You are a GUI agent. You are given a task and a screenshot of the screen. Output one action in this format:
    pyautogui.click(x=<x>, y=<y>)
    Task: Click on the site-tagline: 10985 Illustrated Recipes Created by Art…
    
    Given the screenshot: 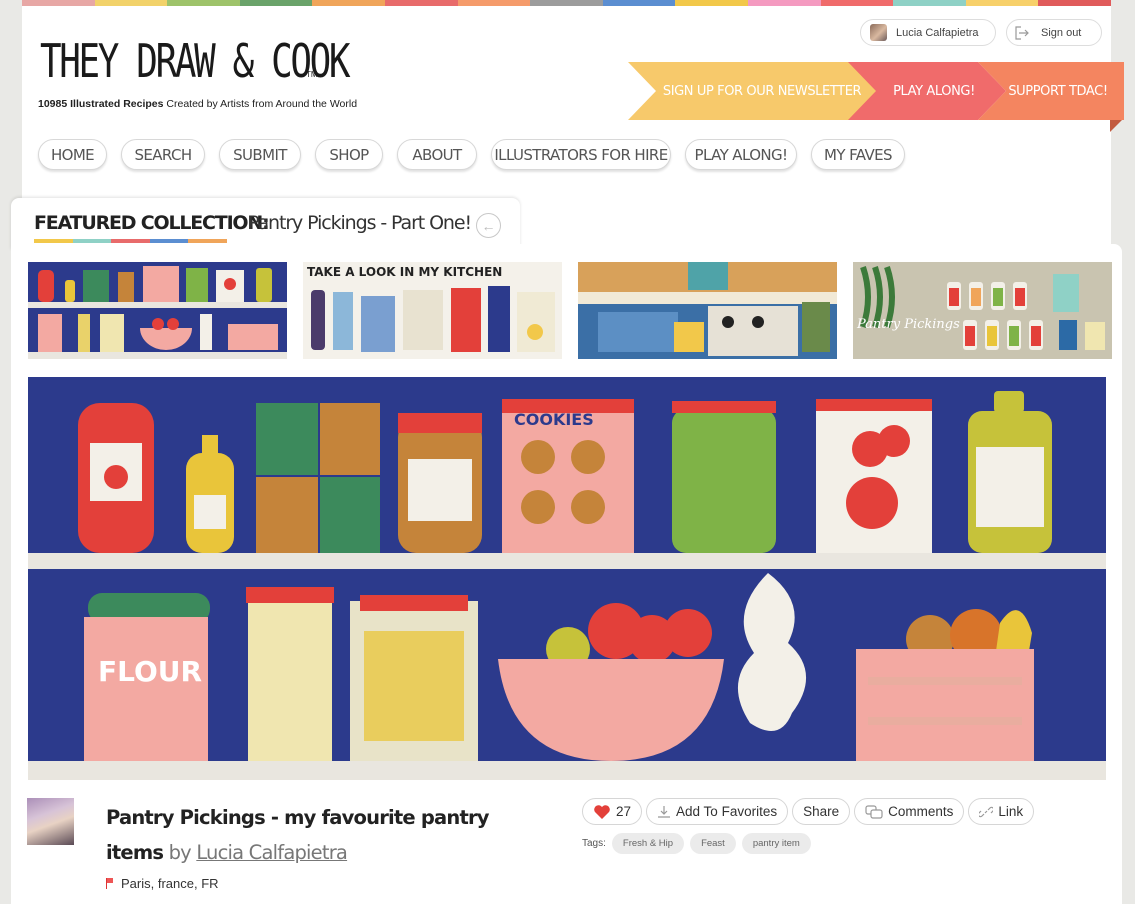 What is the action you would take?
    pyautogui.click(x=197, y=104)
    